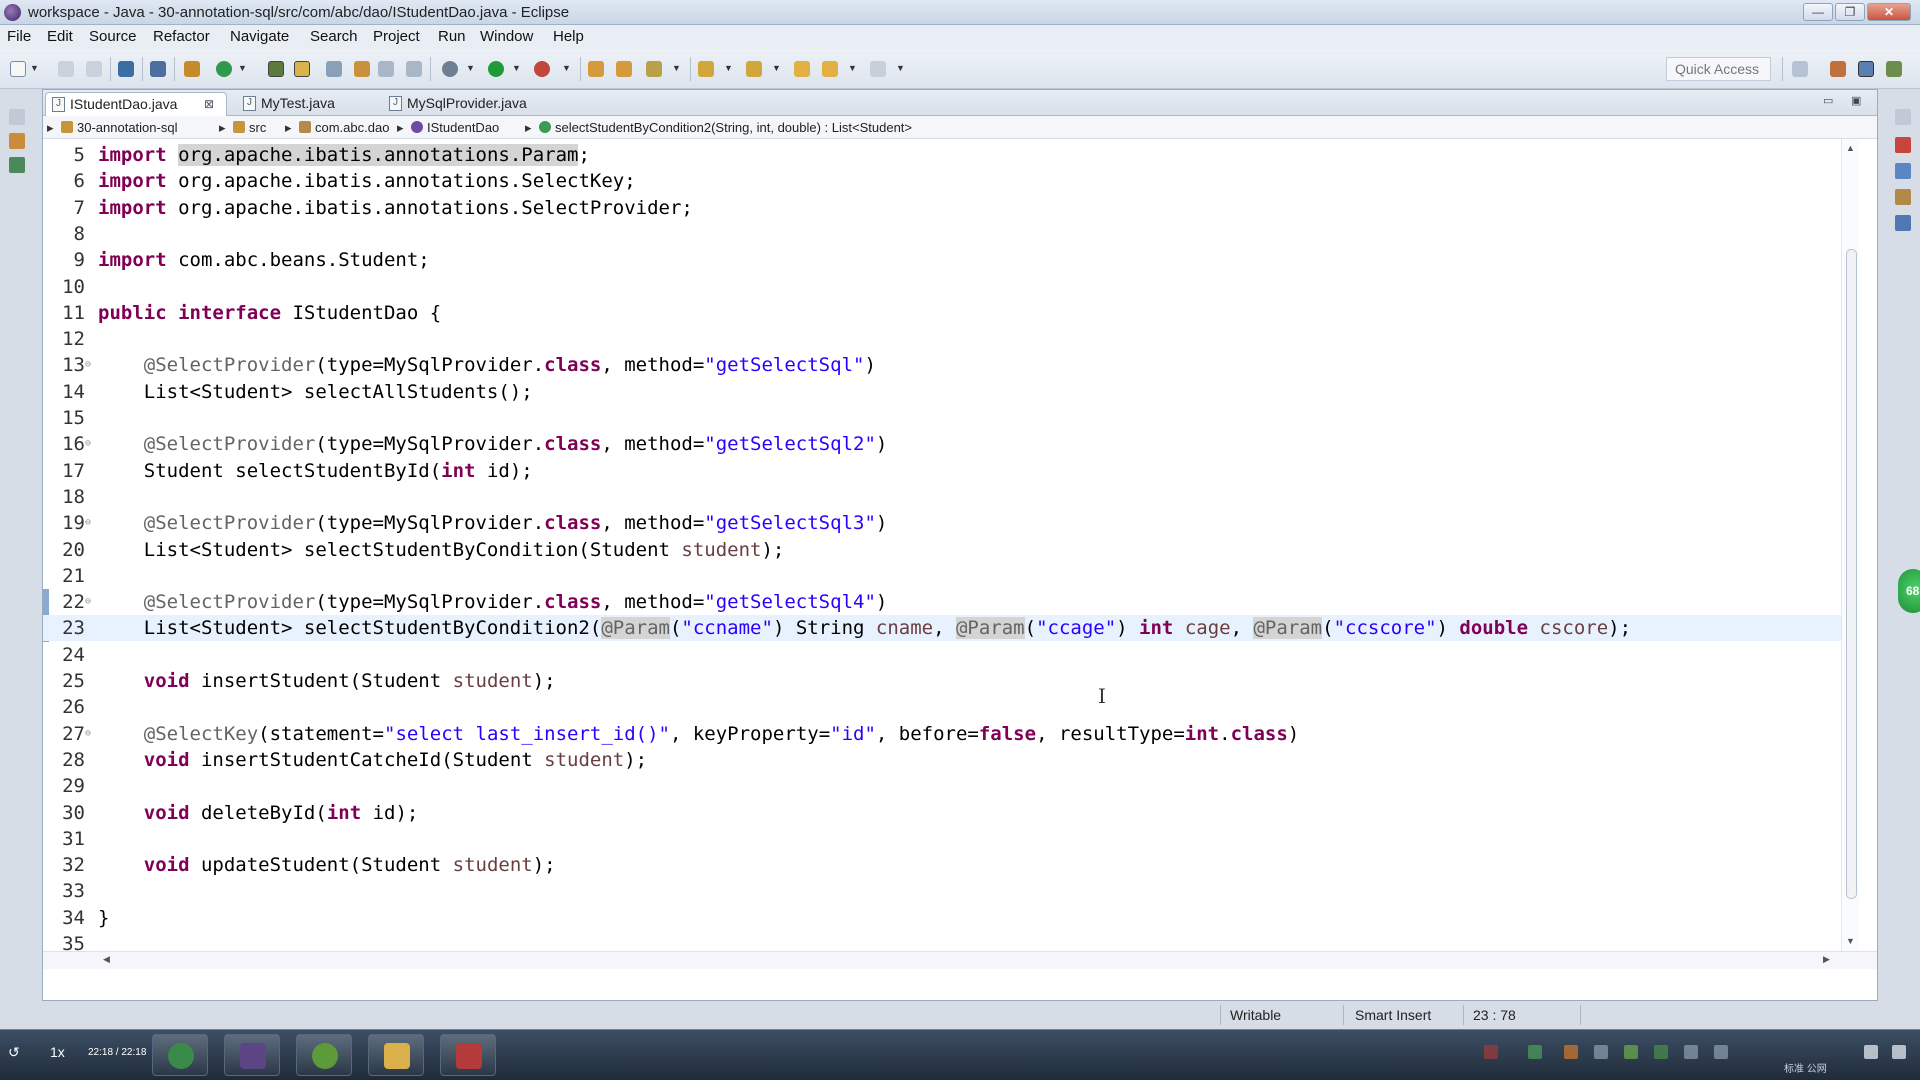  What do you see at coordinates (192, 69) in the screenshot?
I see `build-icon` at bounding box center [192, 69].